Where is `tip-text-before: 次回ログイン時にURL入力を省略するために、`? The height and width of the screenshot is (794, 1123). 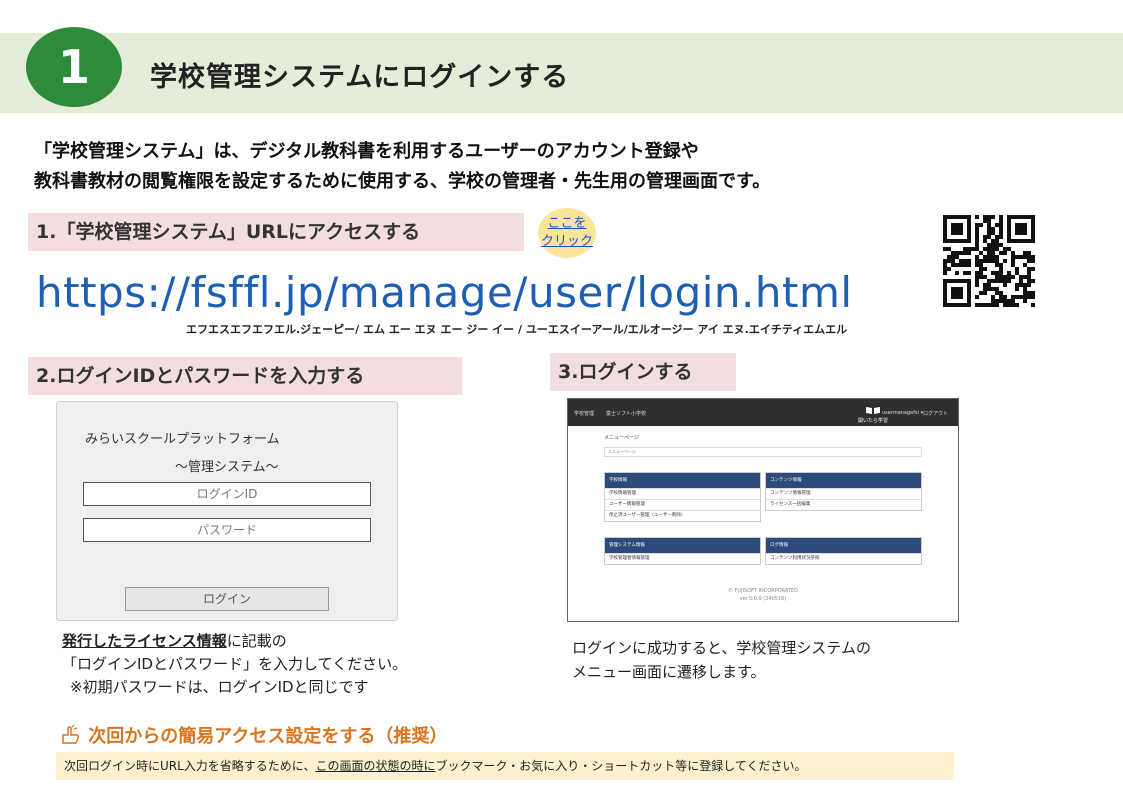 tip-text-before: 次回ログイン時にURL入力を省略するために、 is located at coordinates (190, 766).